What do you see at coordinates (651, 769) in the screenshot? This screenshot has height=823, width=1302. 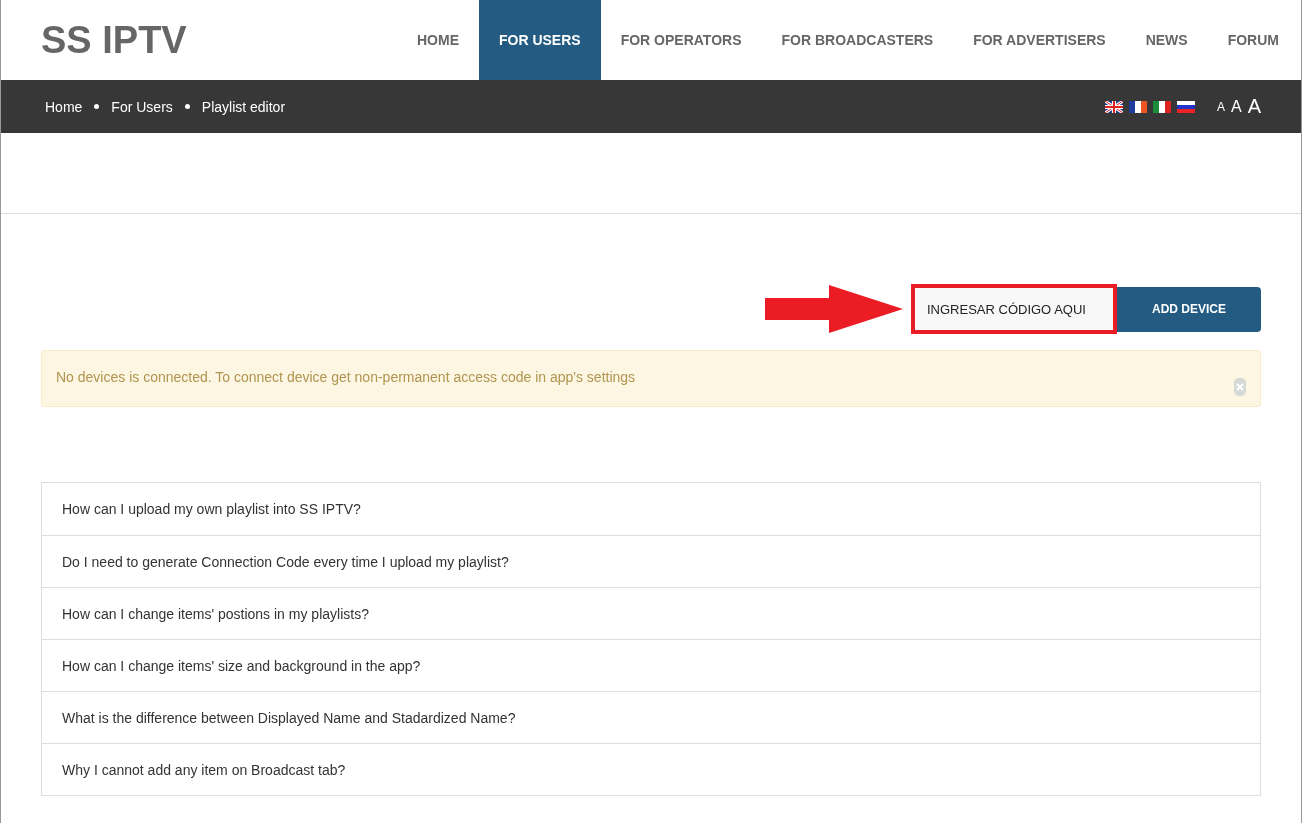 I see `faq-question: Why I cannot add any item on Broadcast tab?` at bounding box center [651, 769].